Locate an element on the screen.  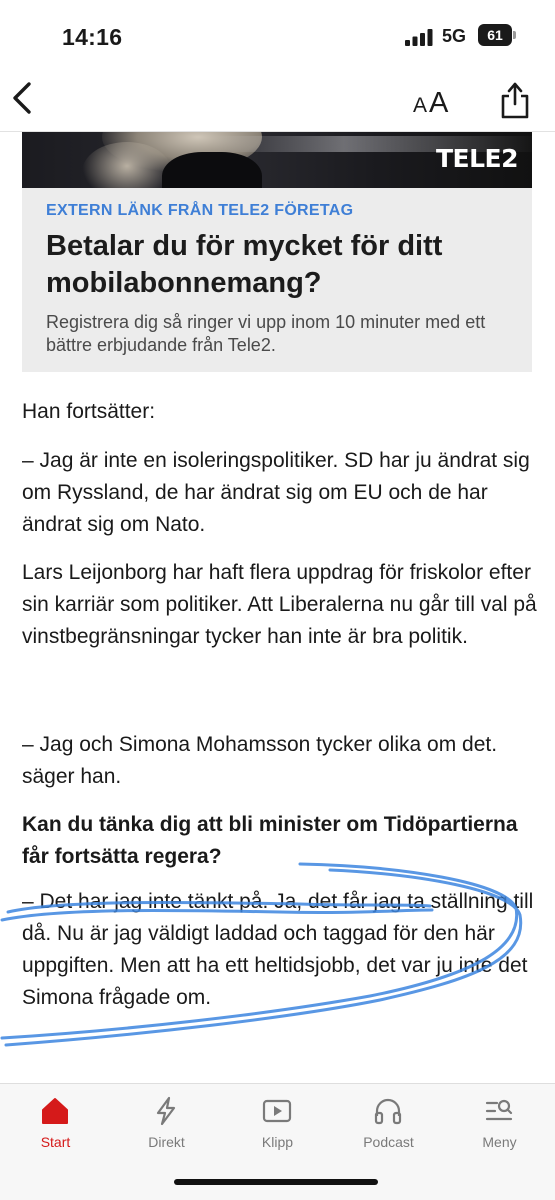
play-icon is located at coordinates (277, 1111).